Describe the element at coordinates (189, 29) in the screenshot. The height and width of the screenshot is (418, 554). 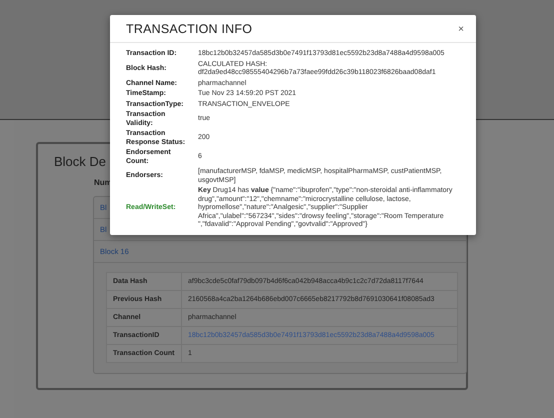
I see `dialog-title: TRANSACTION INFO` at that location.